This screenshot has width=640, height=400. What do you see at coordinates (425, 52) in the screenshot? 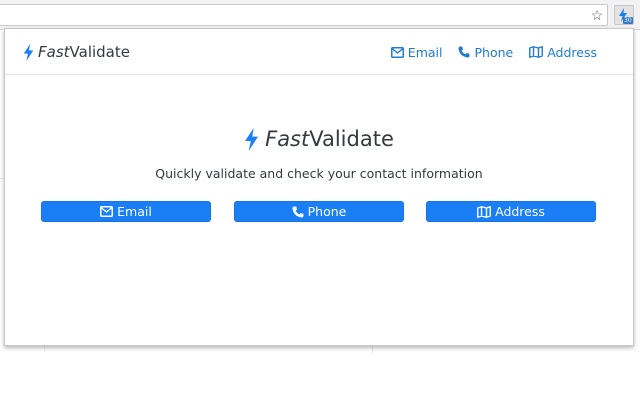
I see `nav-email-label: Email` at bounding box center [425, 52].